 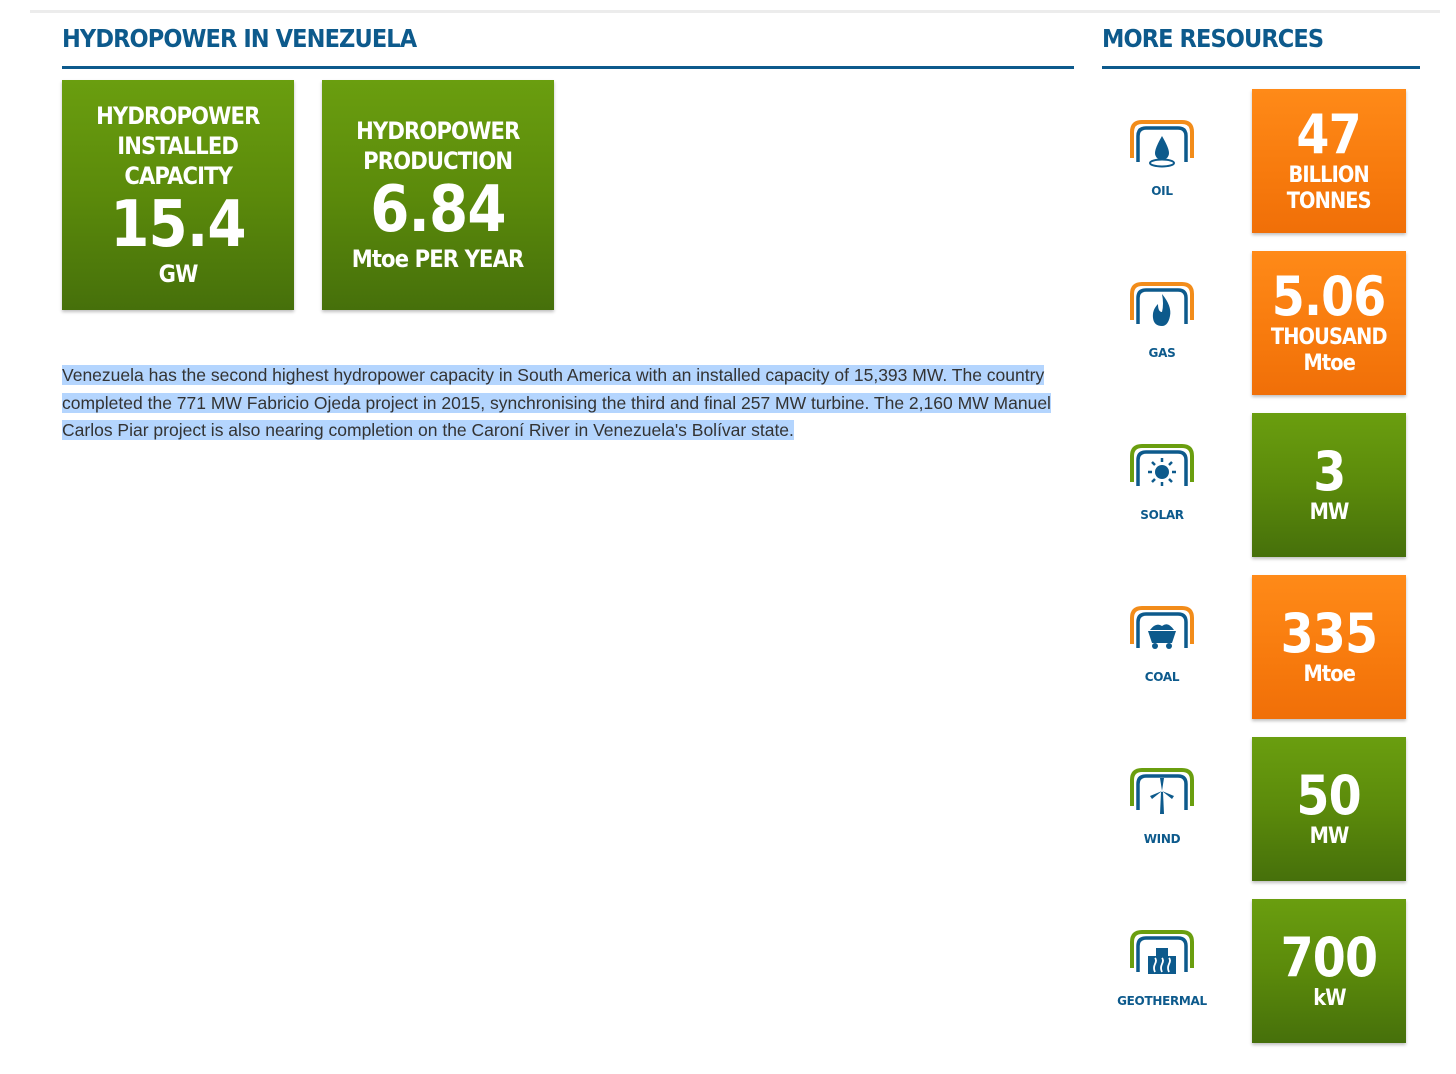 I want to click on sidebar-title-underline, so click(x=1261, y=67).